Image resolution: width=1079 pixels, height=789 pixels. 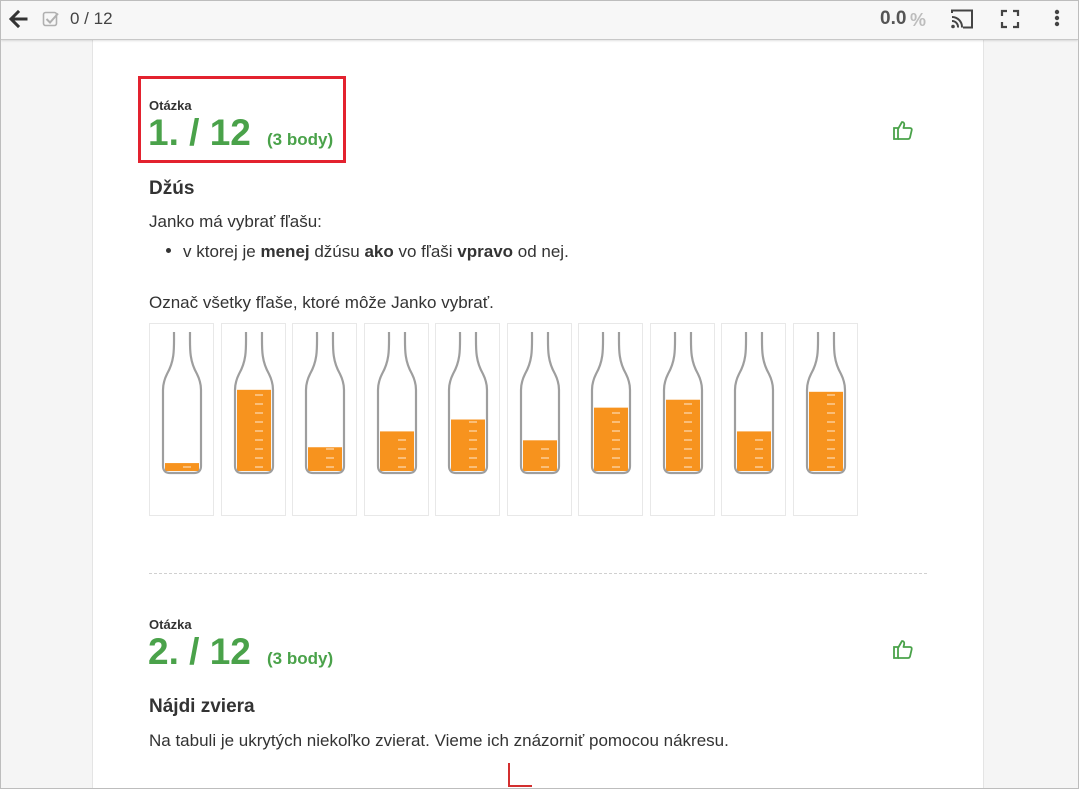 What do you see at coordinates (300, 139) in the screenshot?
I see `question-1-points: (3 body)` at bounding box center [300, 139].